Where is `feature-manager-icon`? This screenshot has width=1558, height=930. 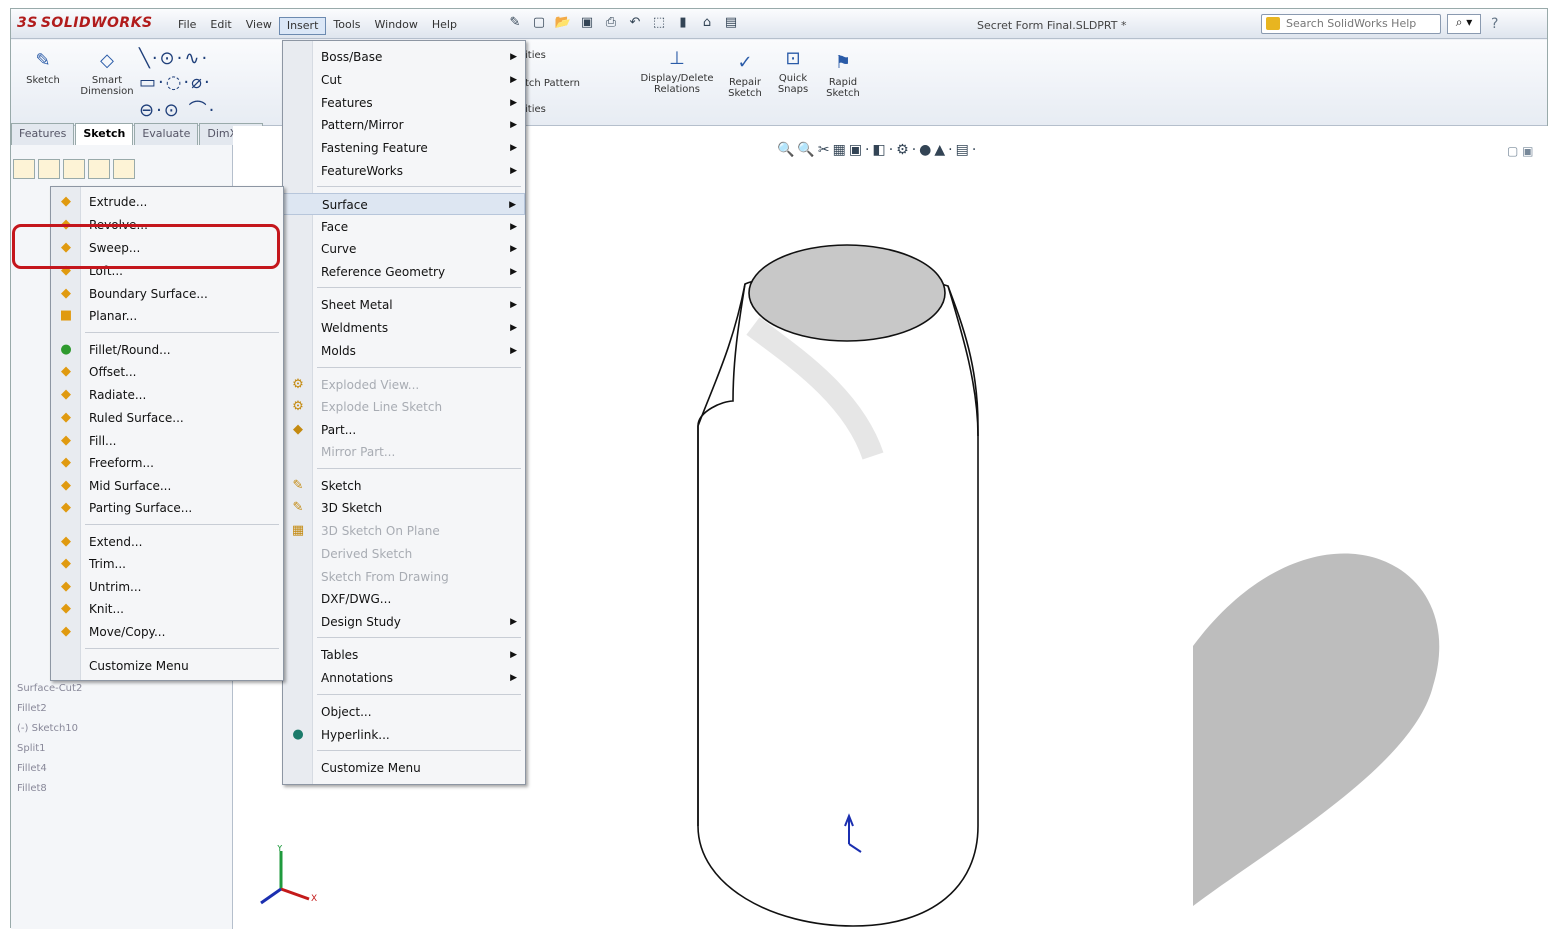 feature-manager-icon is located at coordinates (24, 169).